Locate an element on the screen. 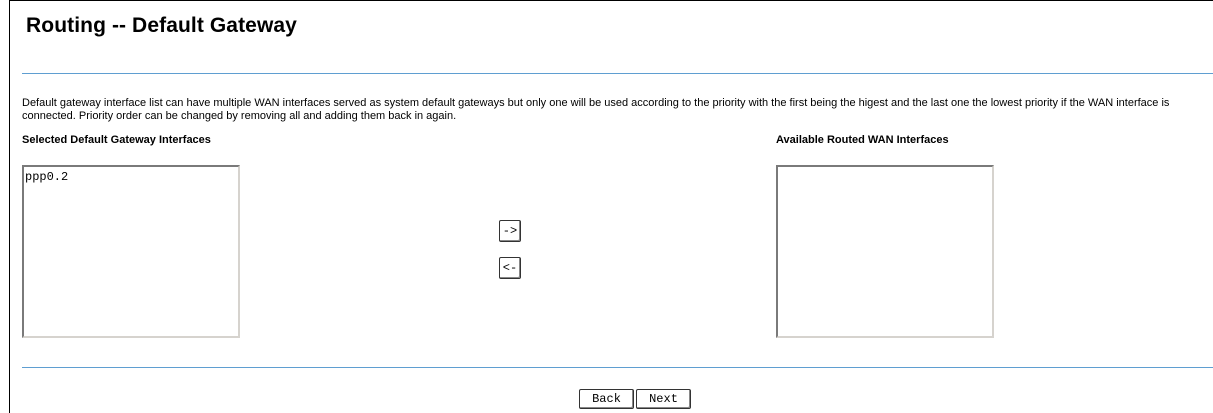 The height and width of the screenshot is (413, 1213). page-title: Routing -- Default Gateway is located at coordinates (161, 25).